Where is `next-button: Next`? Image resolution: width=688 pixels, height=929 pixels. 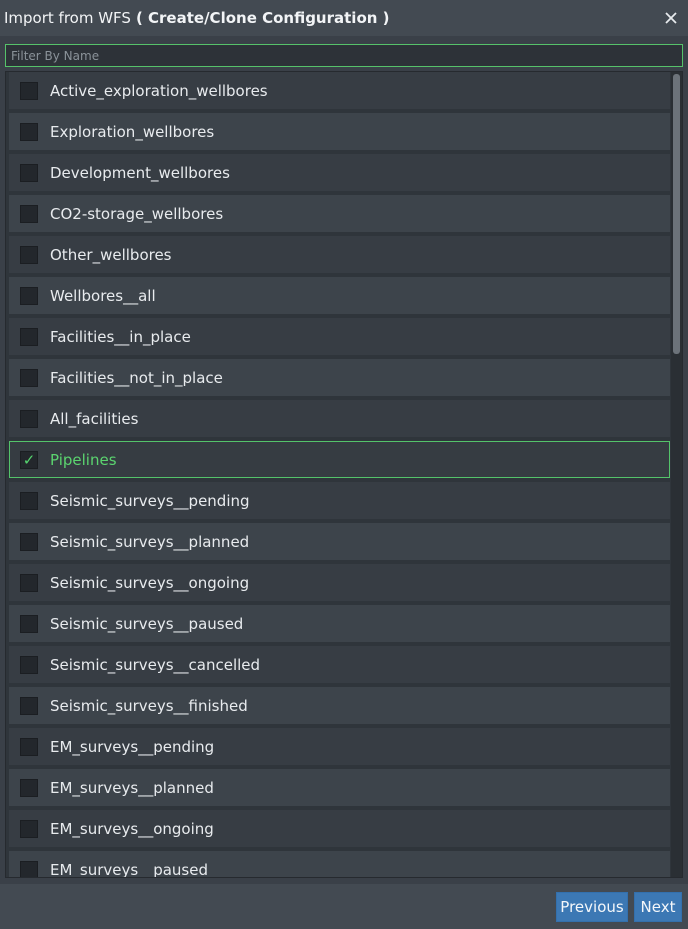
next-button: Next is located at coordinates (658, 907).